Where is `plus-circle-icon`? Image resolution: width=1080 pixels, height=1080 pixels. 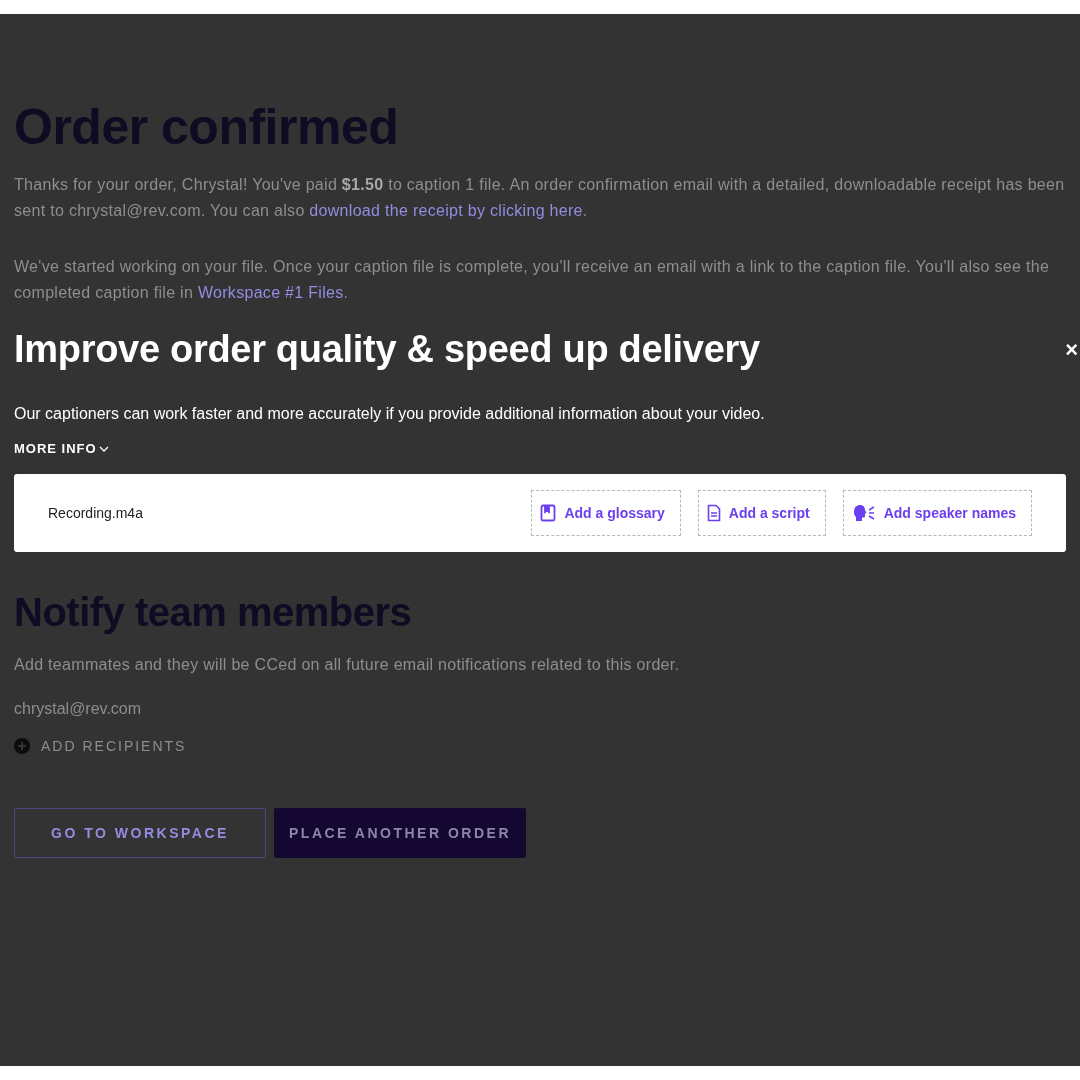
plus-circle-icon is located at coordinates (22, 746).